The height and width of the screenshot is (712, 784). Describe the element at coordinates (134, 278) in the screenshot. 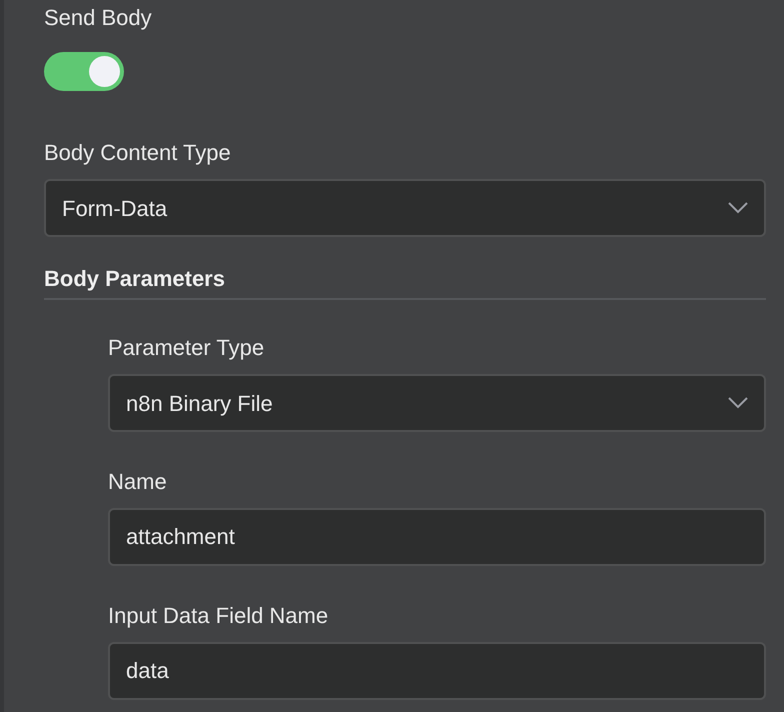

I see `section-heading: Body Parameters` at that location.